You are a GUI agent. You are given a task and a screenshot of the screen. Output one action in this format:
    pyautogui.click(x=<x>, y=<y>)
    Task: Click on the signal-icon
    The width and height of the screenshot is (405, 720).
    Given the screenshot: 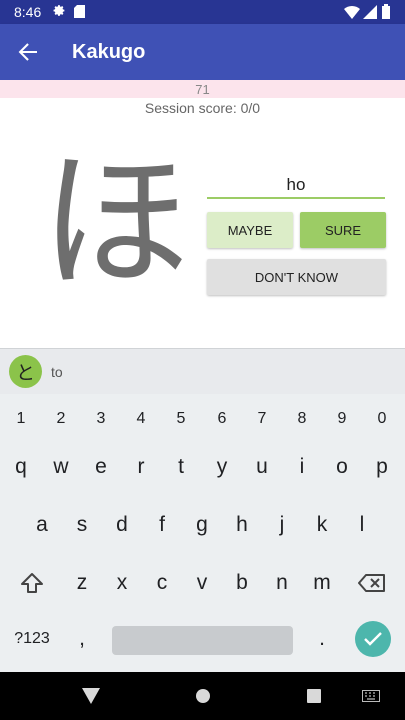 What is the action you would take?
    pyautogui.click(x=370, y=12)
    